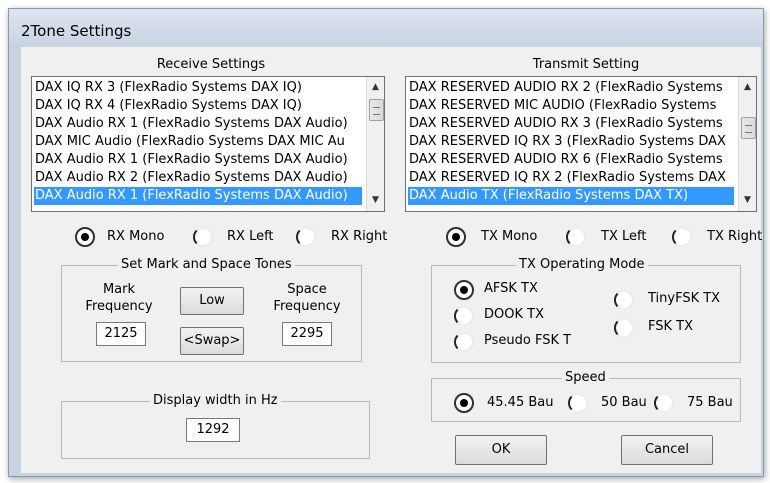  I want to click on tx-left-label: TX Left, so click(624, 236).